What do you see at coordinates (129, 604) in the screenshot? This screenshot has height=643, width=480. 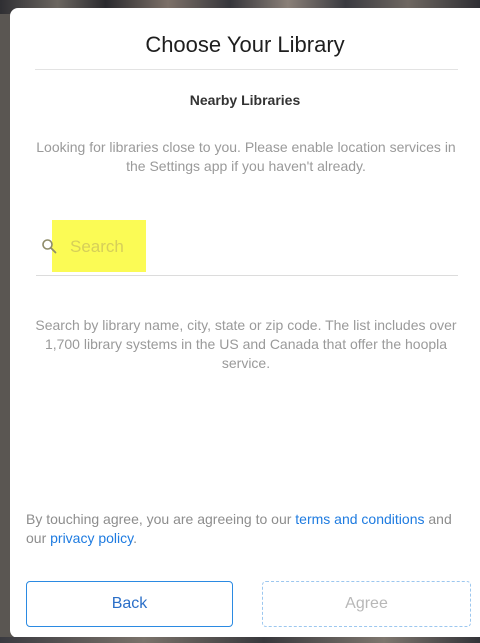 I see `back-button: Back` at bounding box center [129, 604].